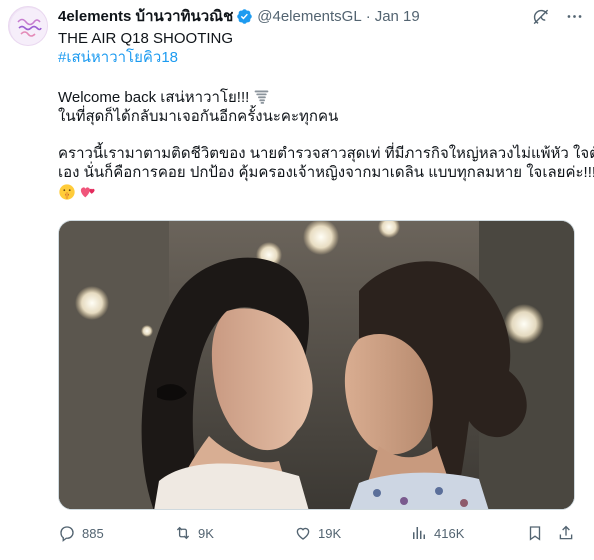 This screenshot has width=594, height=560. I want to click on share-button, so click(566, 533).